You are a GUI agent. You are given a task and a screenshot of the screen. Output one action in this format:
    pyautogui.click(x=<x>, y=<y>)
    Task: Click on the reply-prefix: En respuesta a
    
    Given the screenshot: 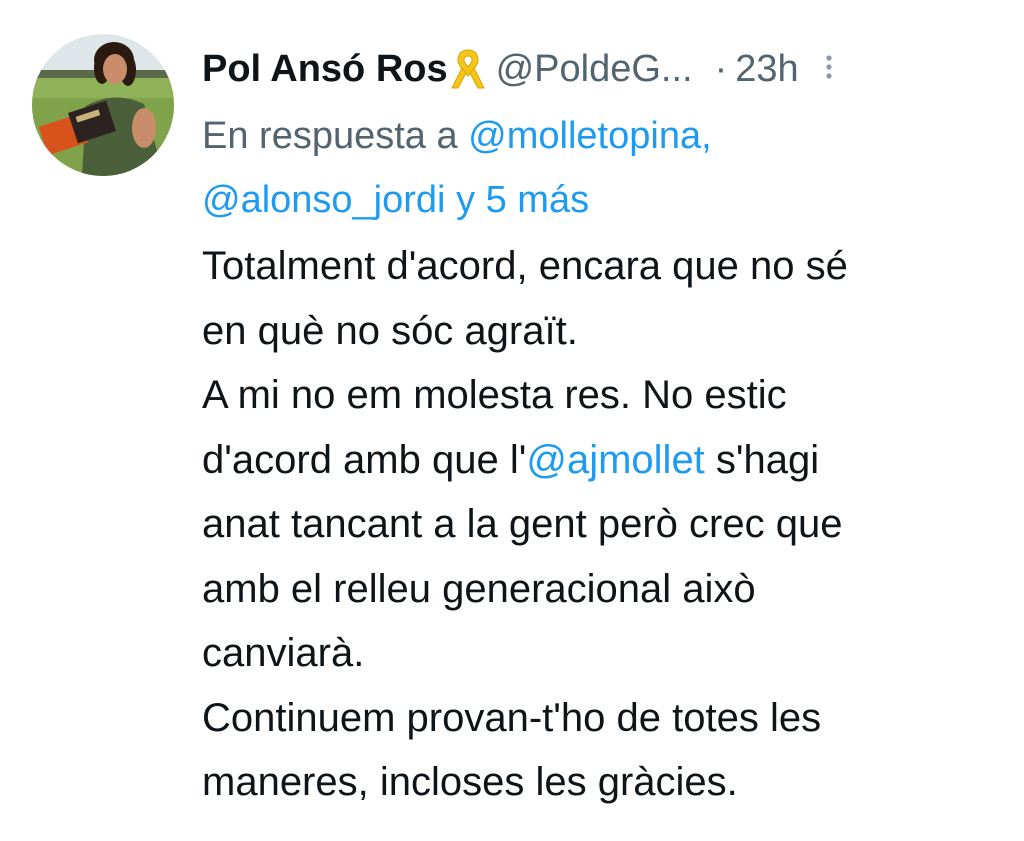 What is the action you would take?
    pyautogui.click(x=330, y=136)
    